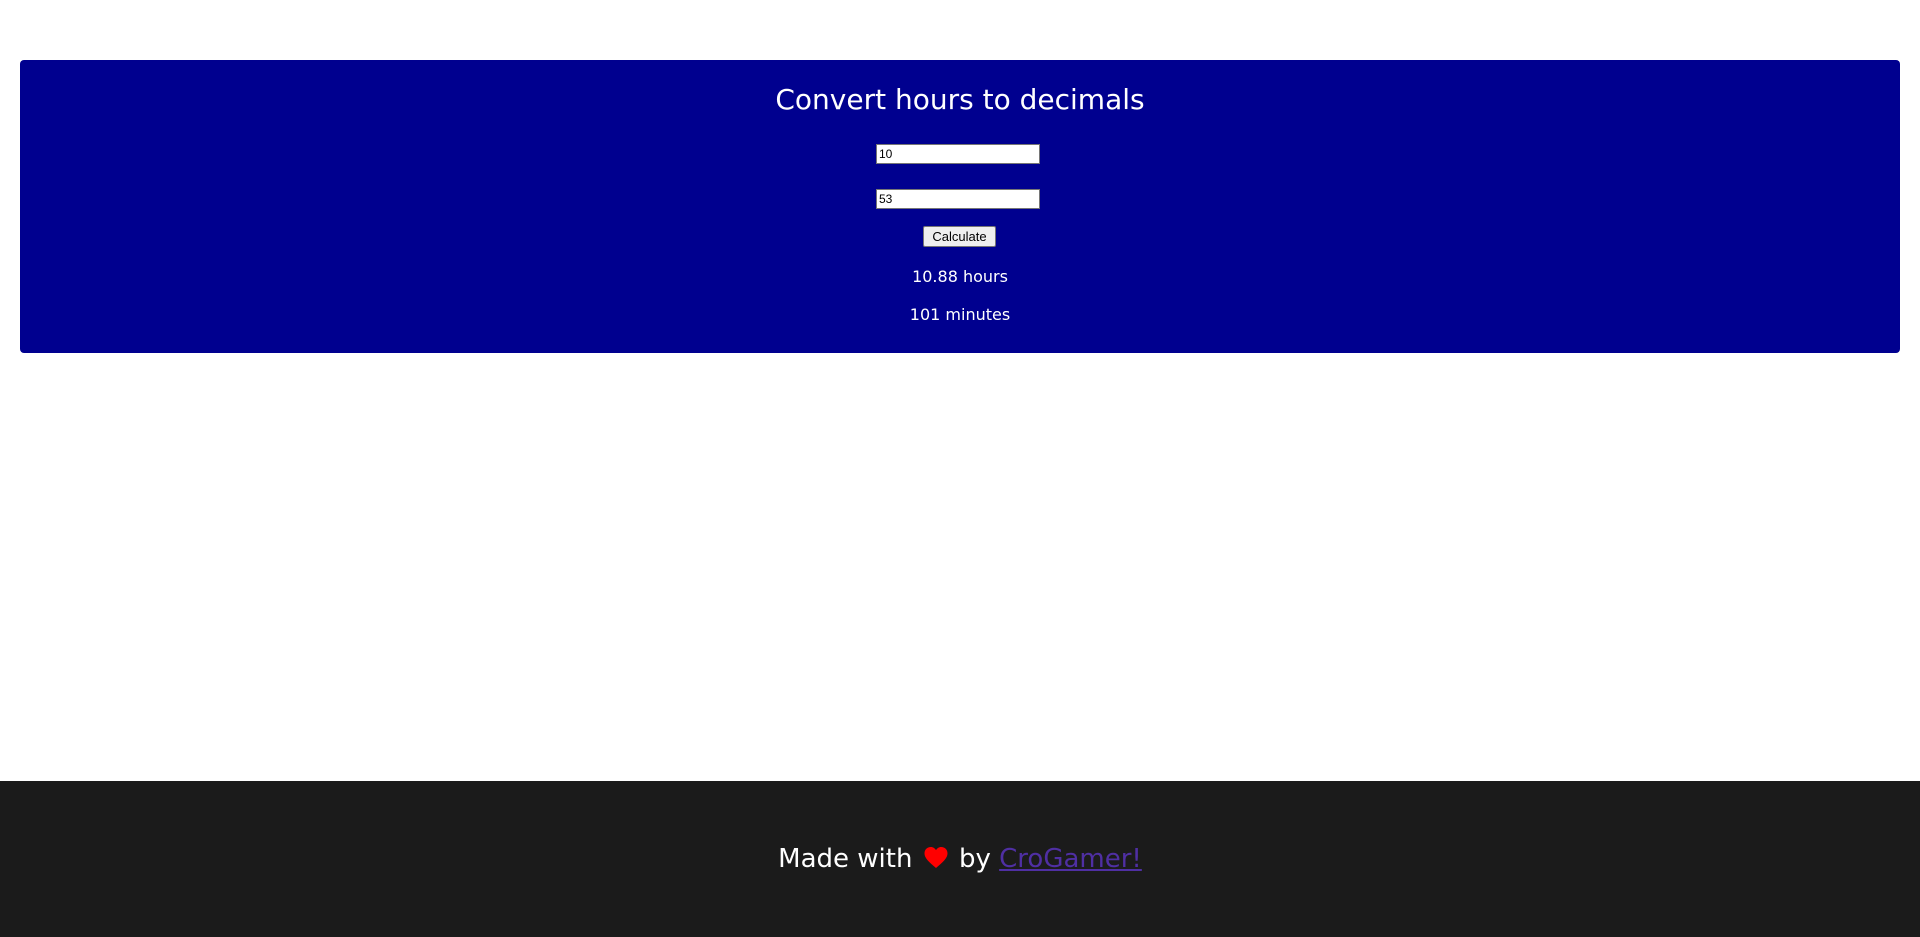 The image size is (1920, 937). What do you see at coordinates (960, 314) in the screenshot?
I see `result-minutes: 101 minutes` at bounding box center [960, 314].